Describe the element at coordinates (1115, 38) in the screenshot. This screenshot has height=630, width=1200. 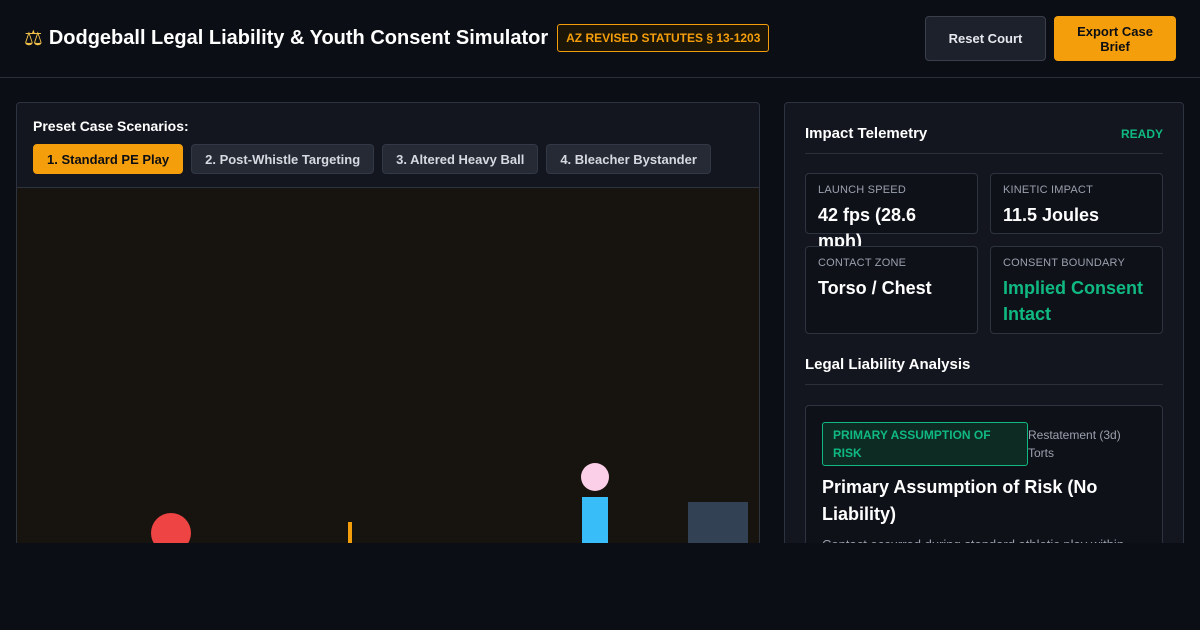
I see `export-case-brief-button: Export Case Brief` at that location.